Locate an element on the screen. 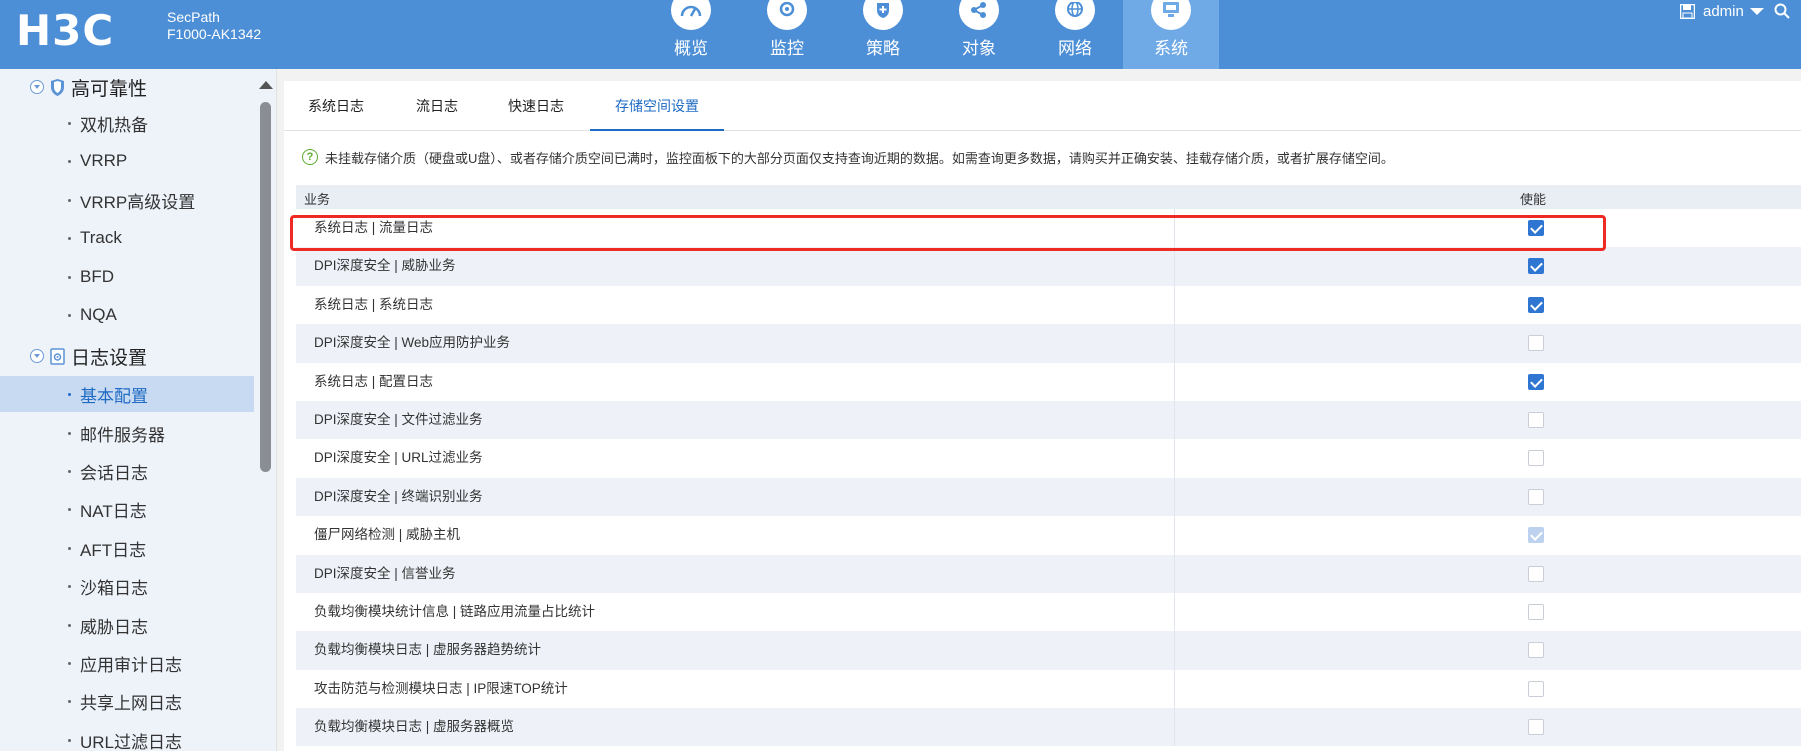 The width and height of the screenshot is (1801, 751). monitor-camera-icon is located at coordinates (787, 15).